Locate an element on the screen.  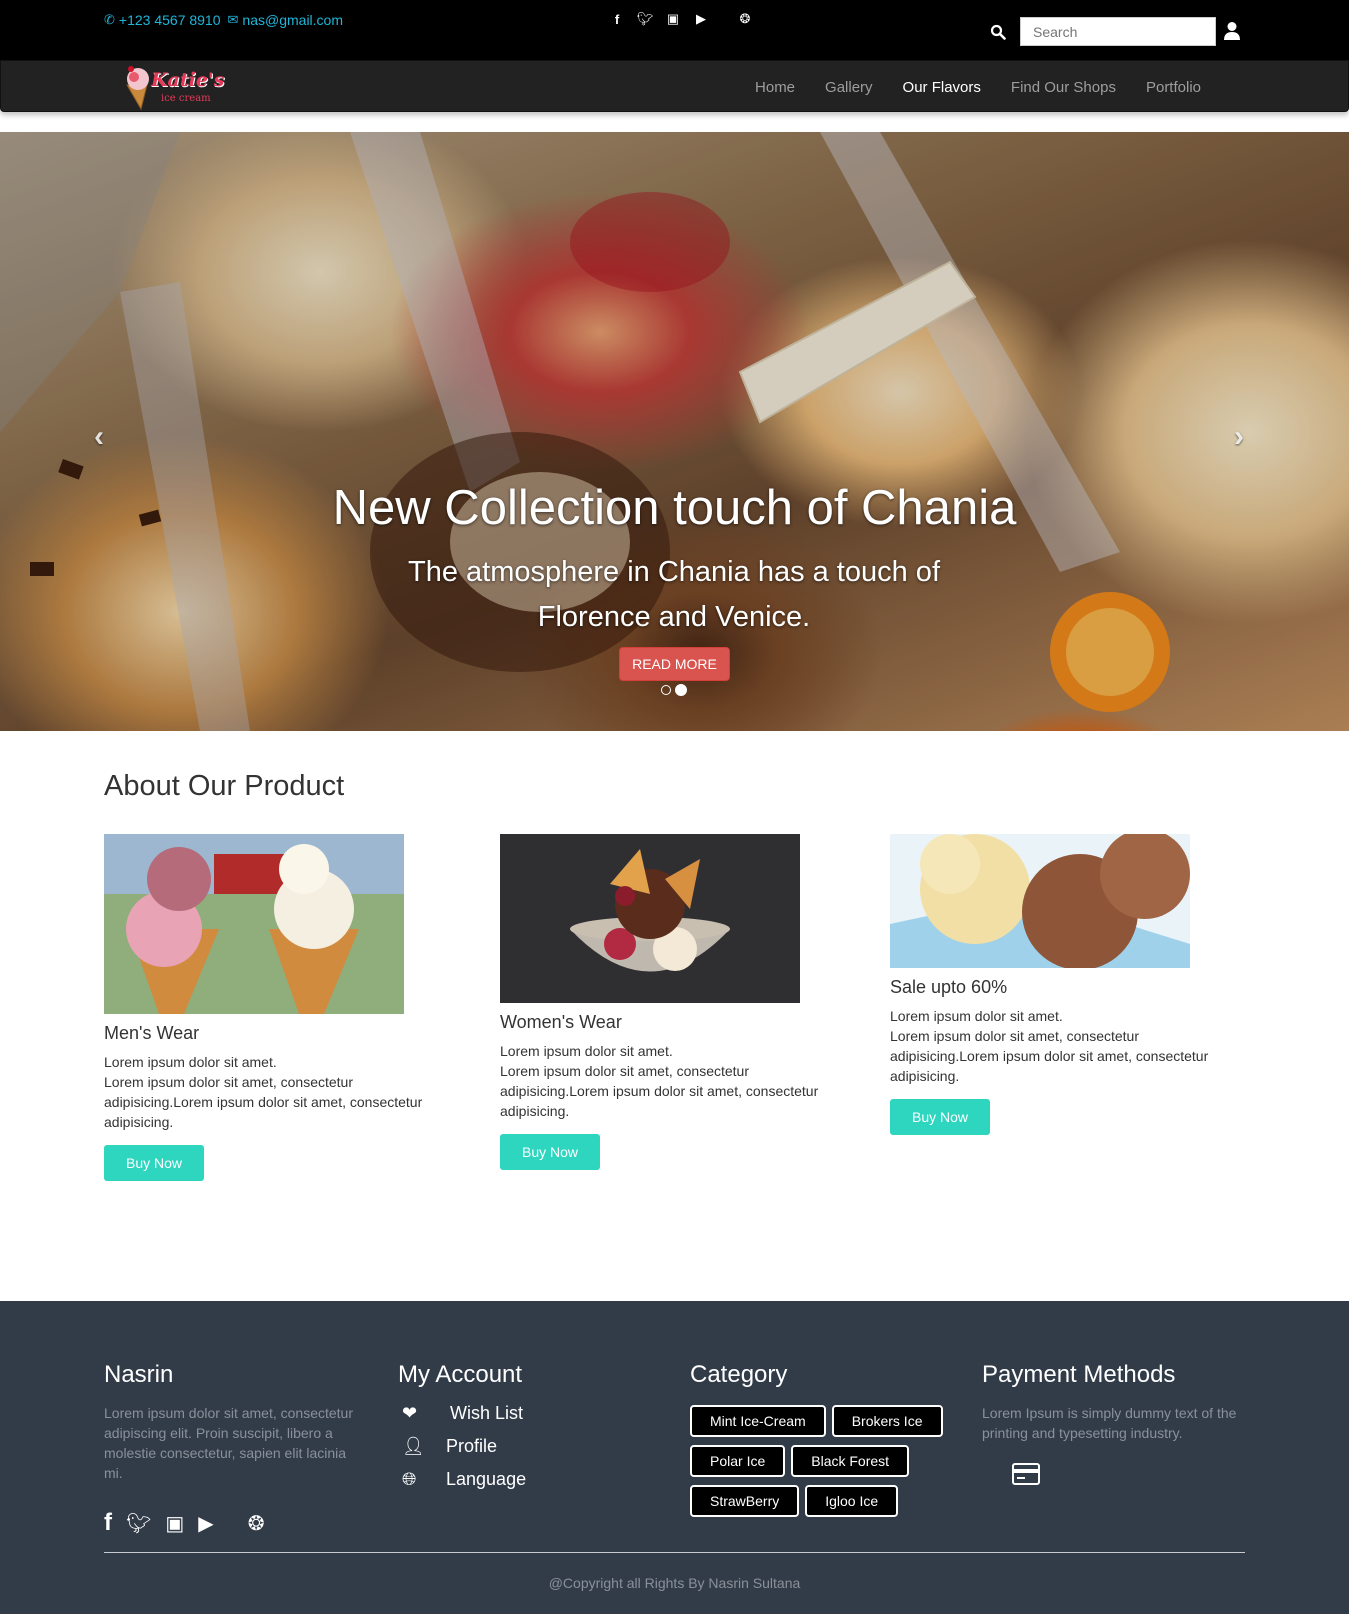
category-tag: Polar Ice is located at coordinates (738, 1461).